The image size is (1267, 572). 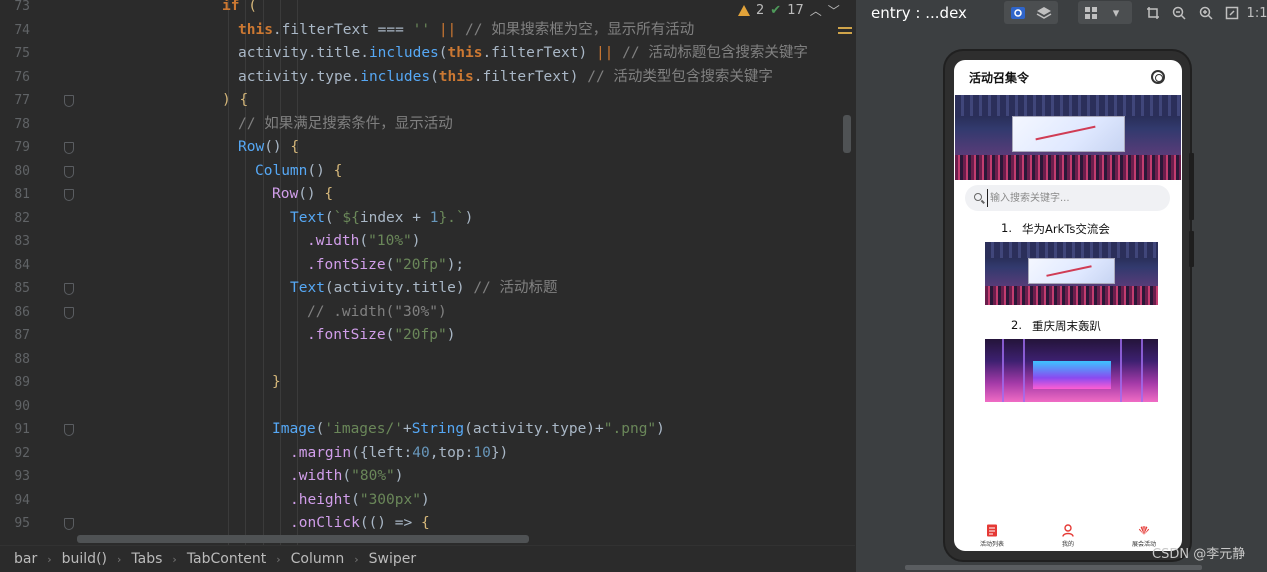 What do you see at coordinates (1074, 198) in the screenshot?
I see `search-input` at bounding box center [1074, 198].